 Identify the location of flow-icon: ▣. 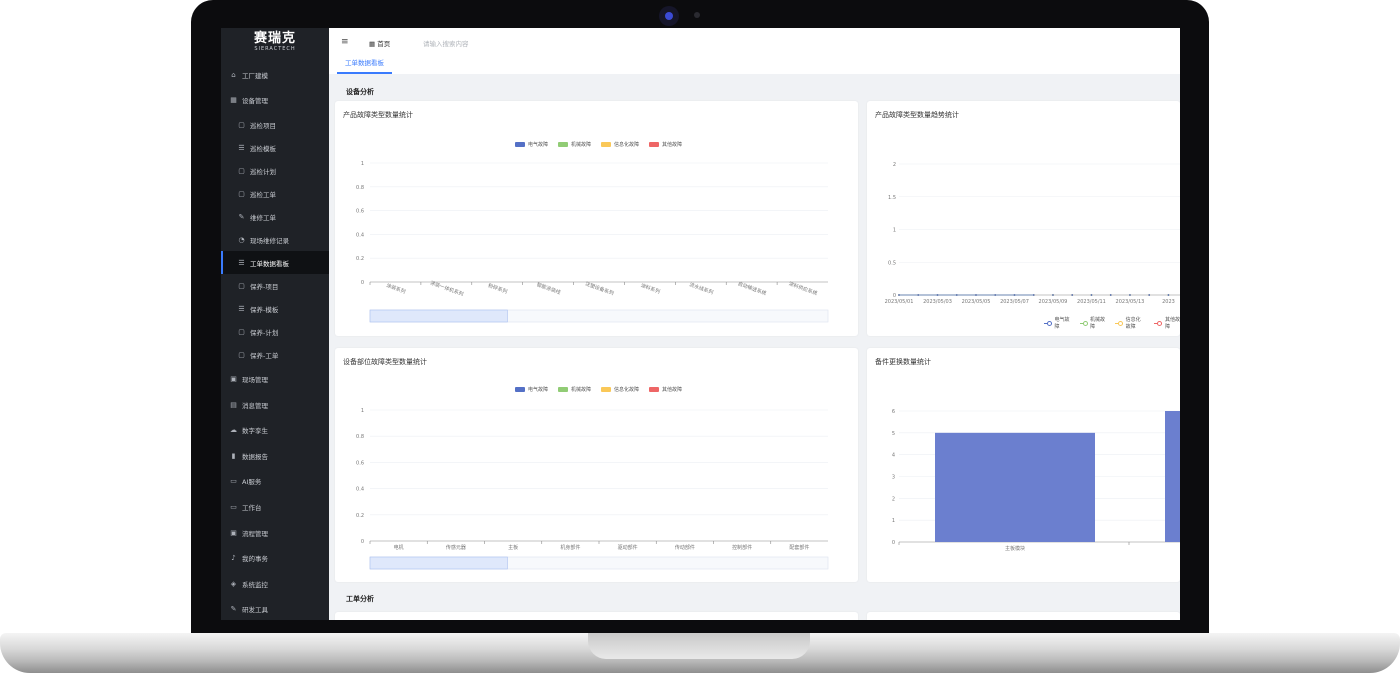
(233, 532).